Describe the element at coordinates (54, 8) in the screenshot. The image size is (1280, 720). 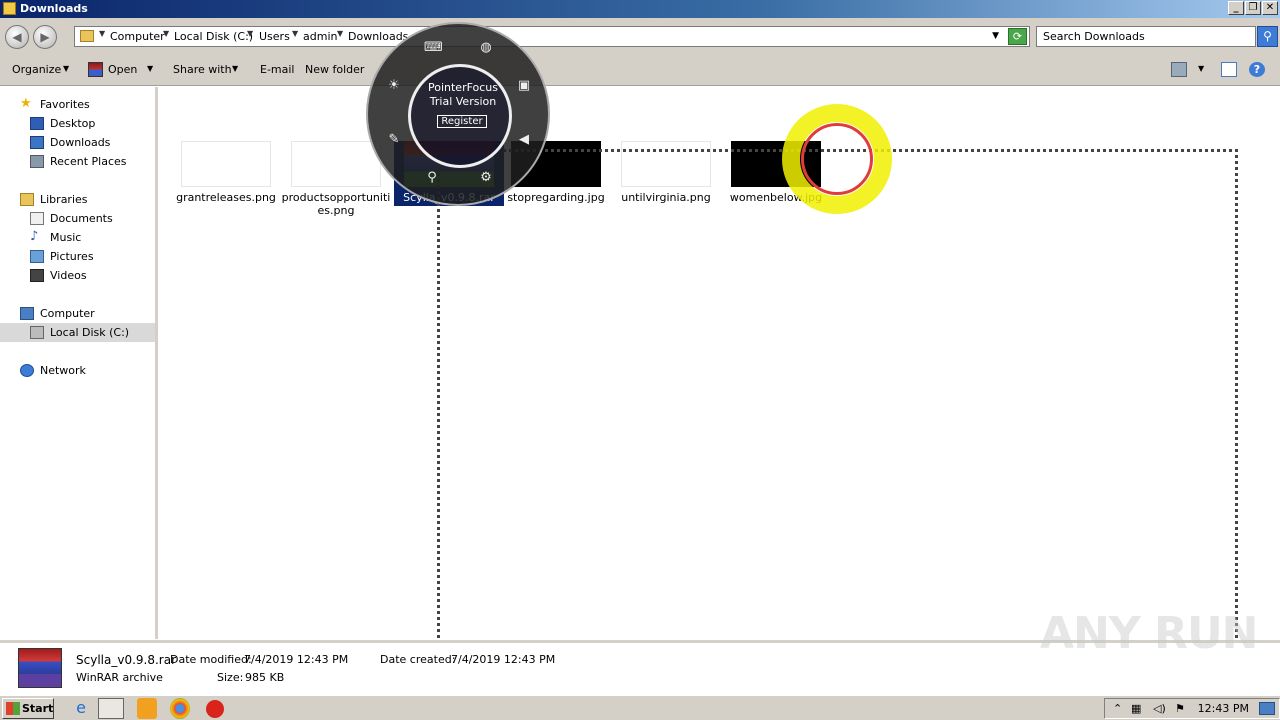
I see `window-title: Downloads` at that location.